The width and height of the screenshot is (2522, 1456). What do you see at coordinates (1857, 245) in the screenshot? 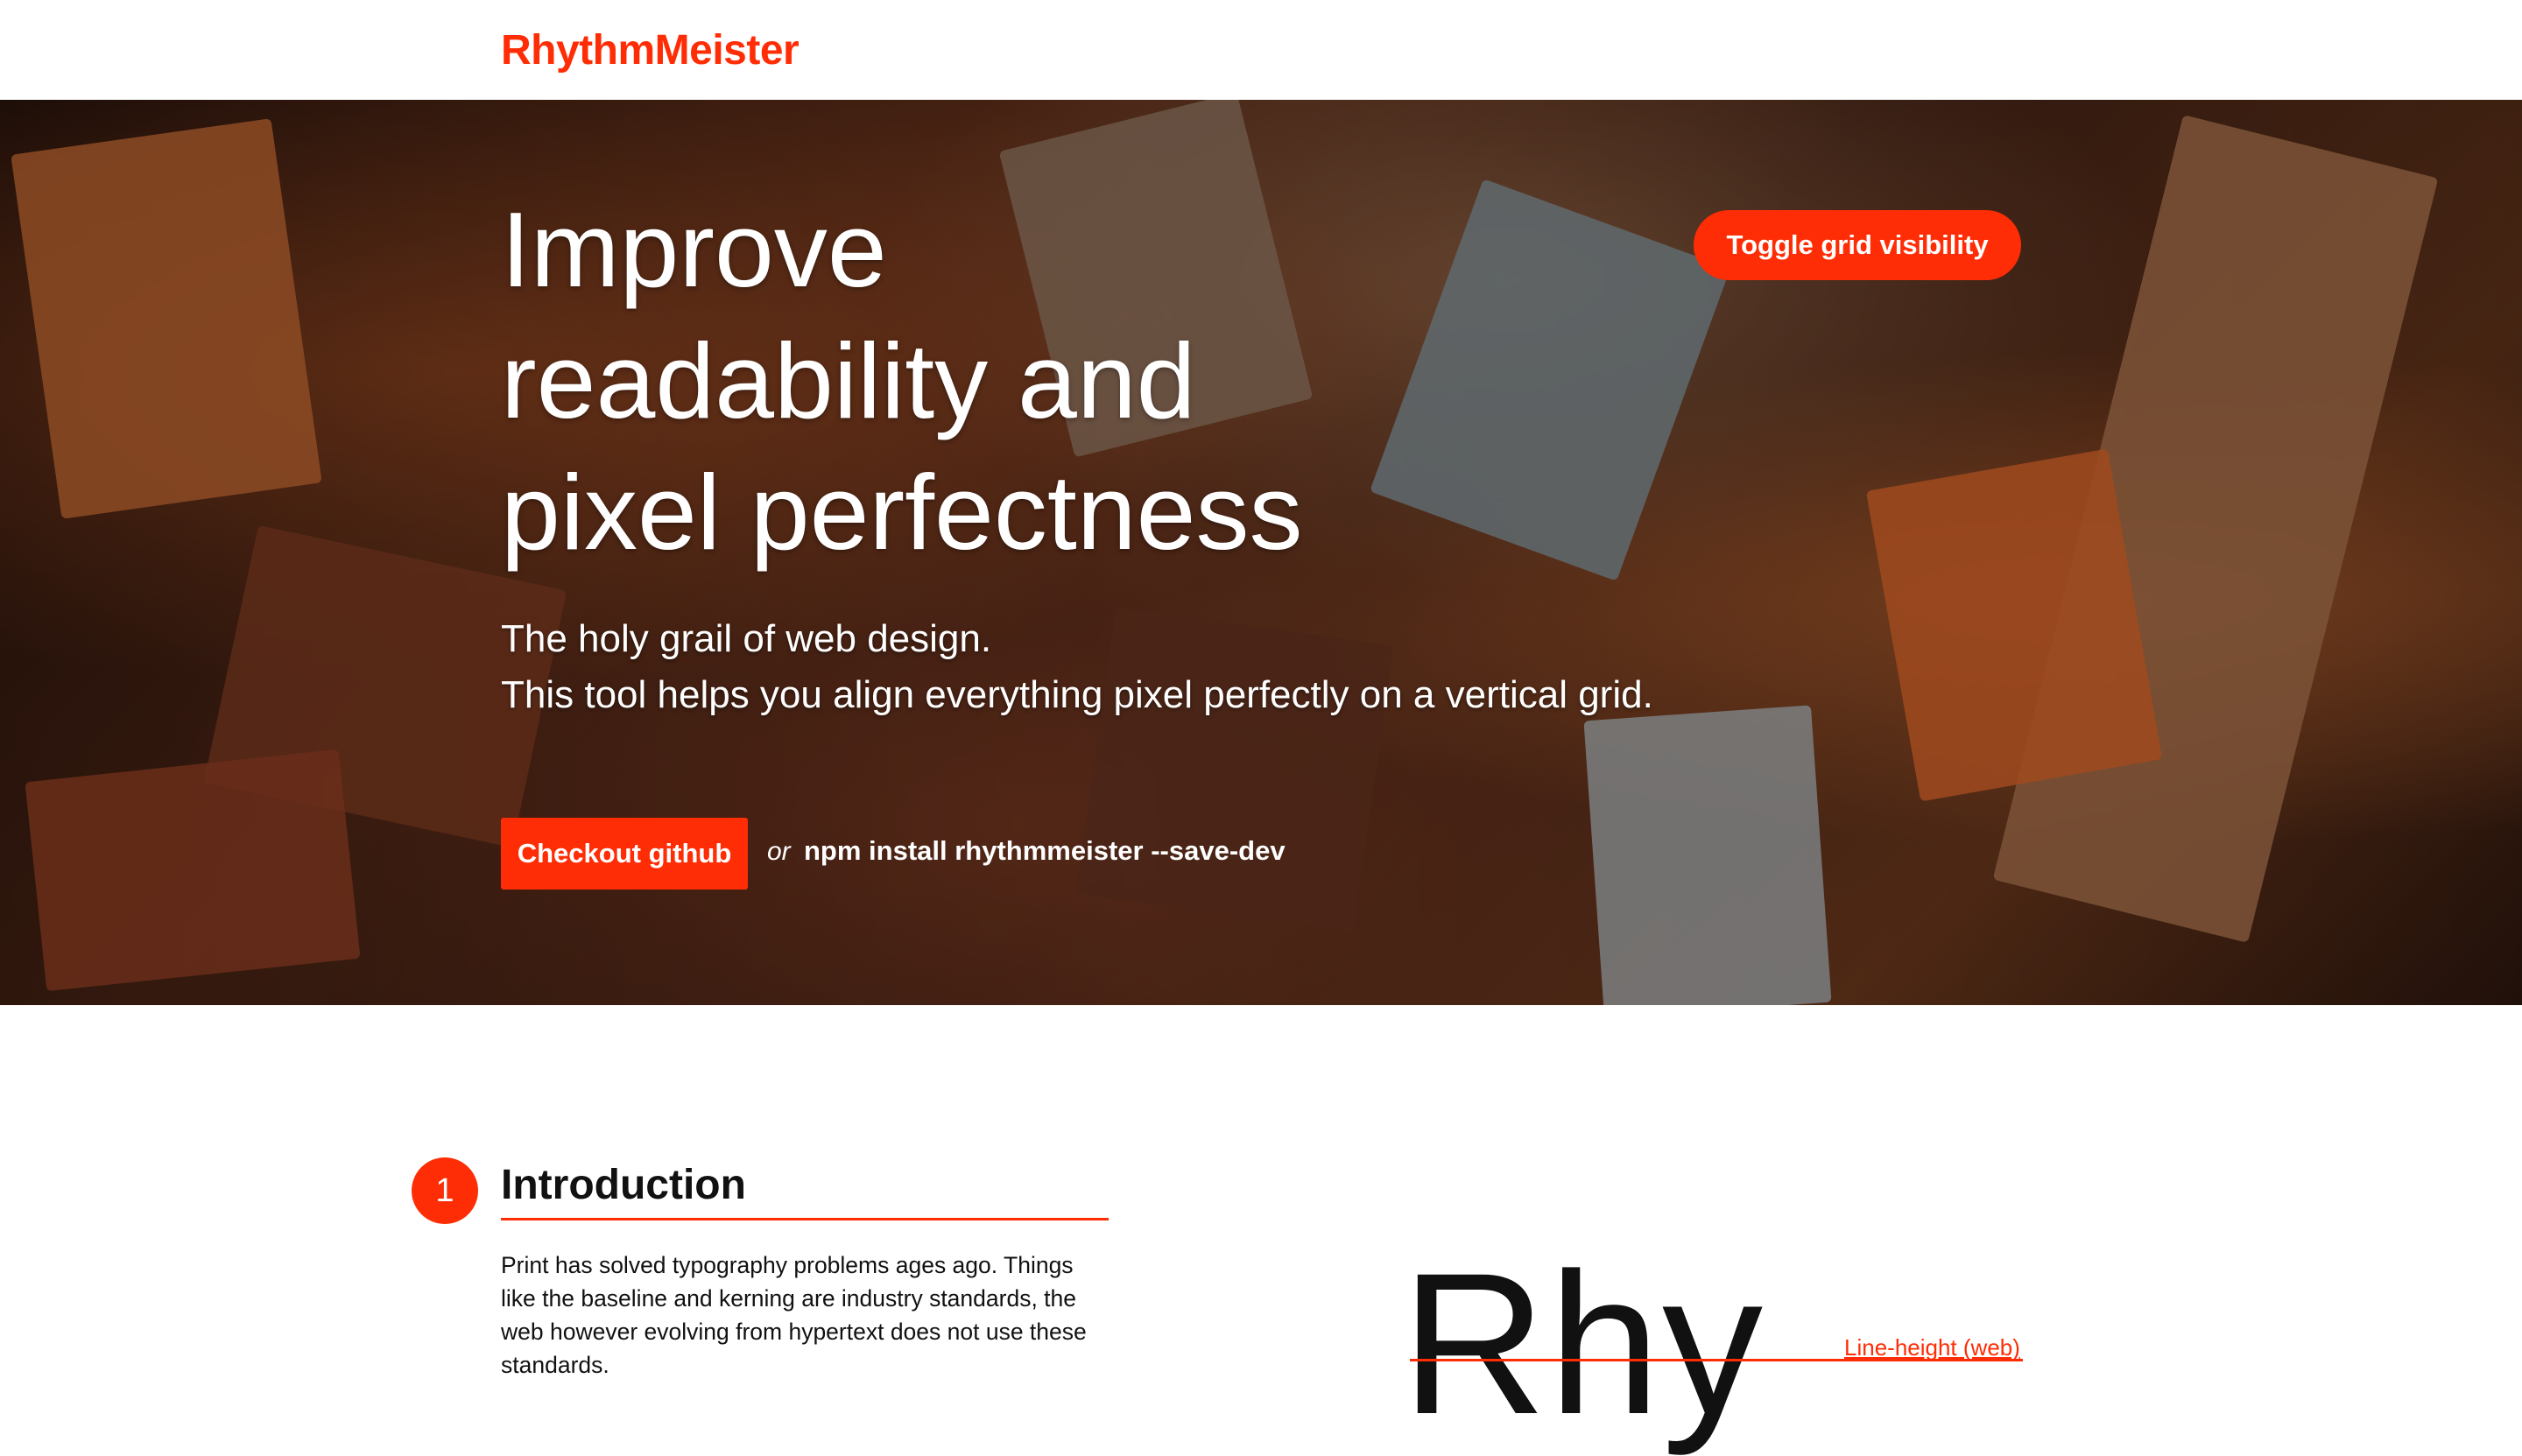
I see `toggle-grid-button: Toggle grid visibility` at bounding box center [1857, 245].